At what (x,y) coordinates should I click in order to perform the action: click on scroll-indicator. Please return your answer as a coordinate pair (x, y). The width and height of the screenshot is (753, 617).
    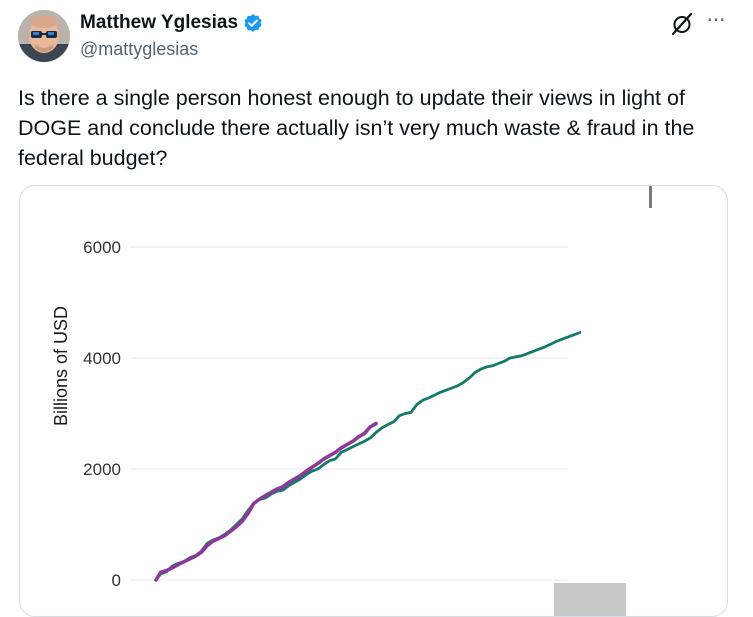
    Looking at the image, I should click on (650, 197).